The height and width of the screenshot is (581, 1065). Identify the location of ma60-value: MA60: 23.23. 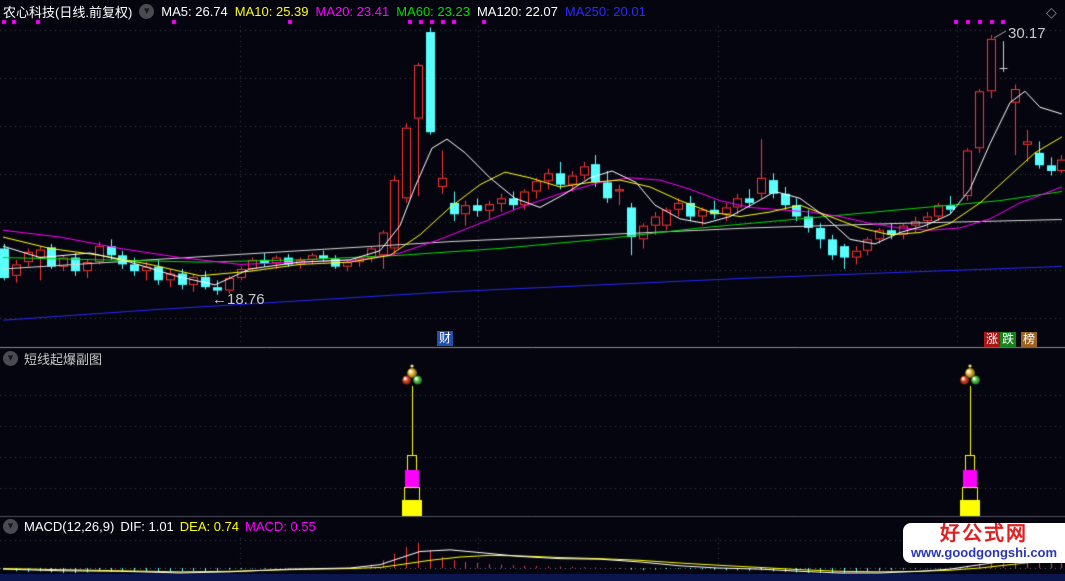
(433, 11).